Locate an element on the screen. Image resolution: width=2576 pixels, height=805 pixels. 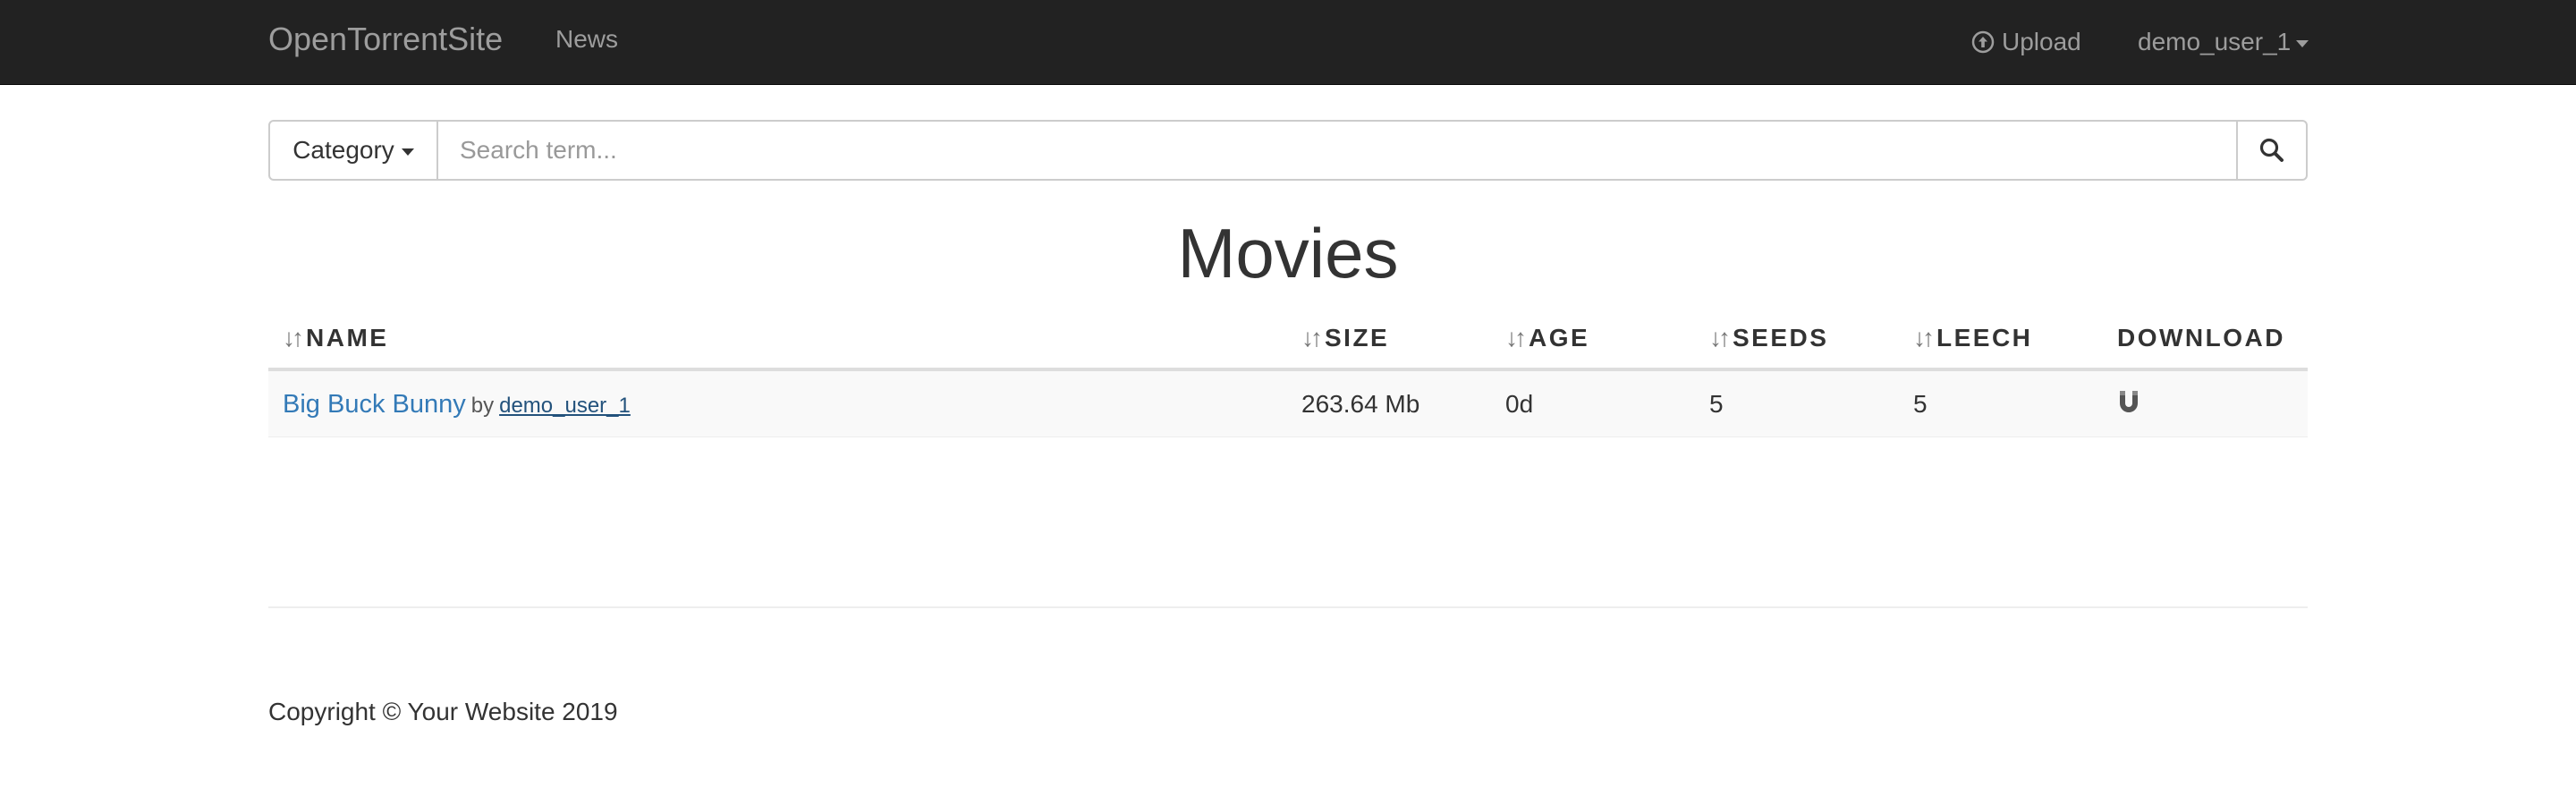
uploader-link: demo_user_1 is located at coordinates (565, 406).